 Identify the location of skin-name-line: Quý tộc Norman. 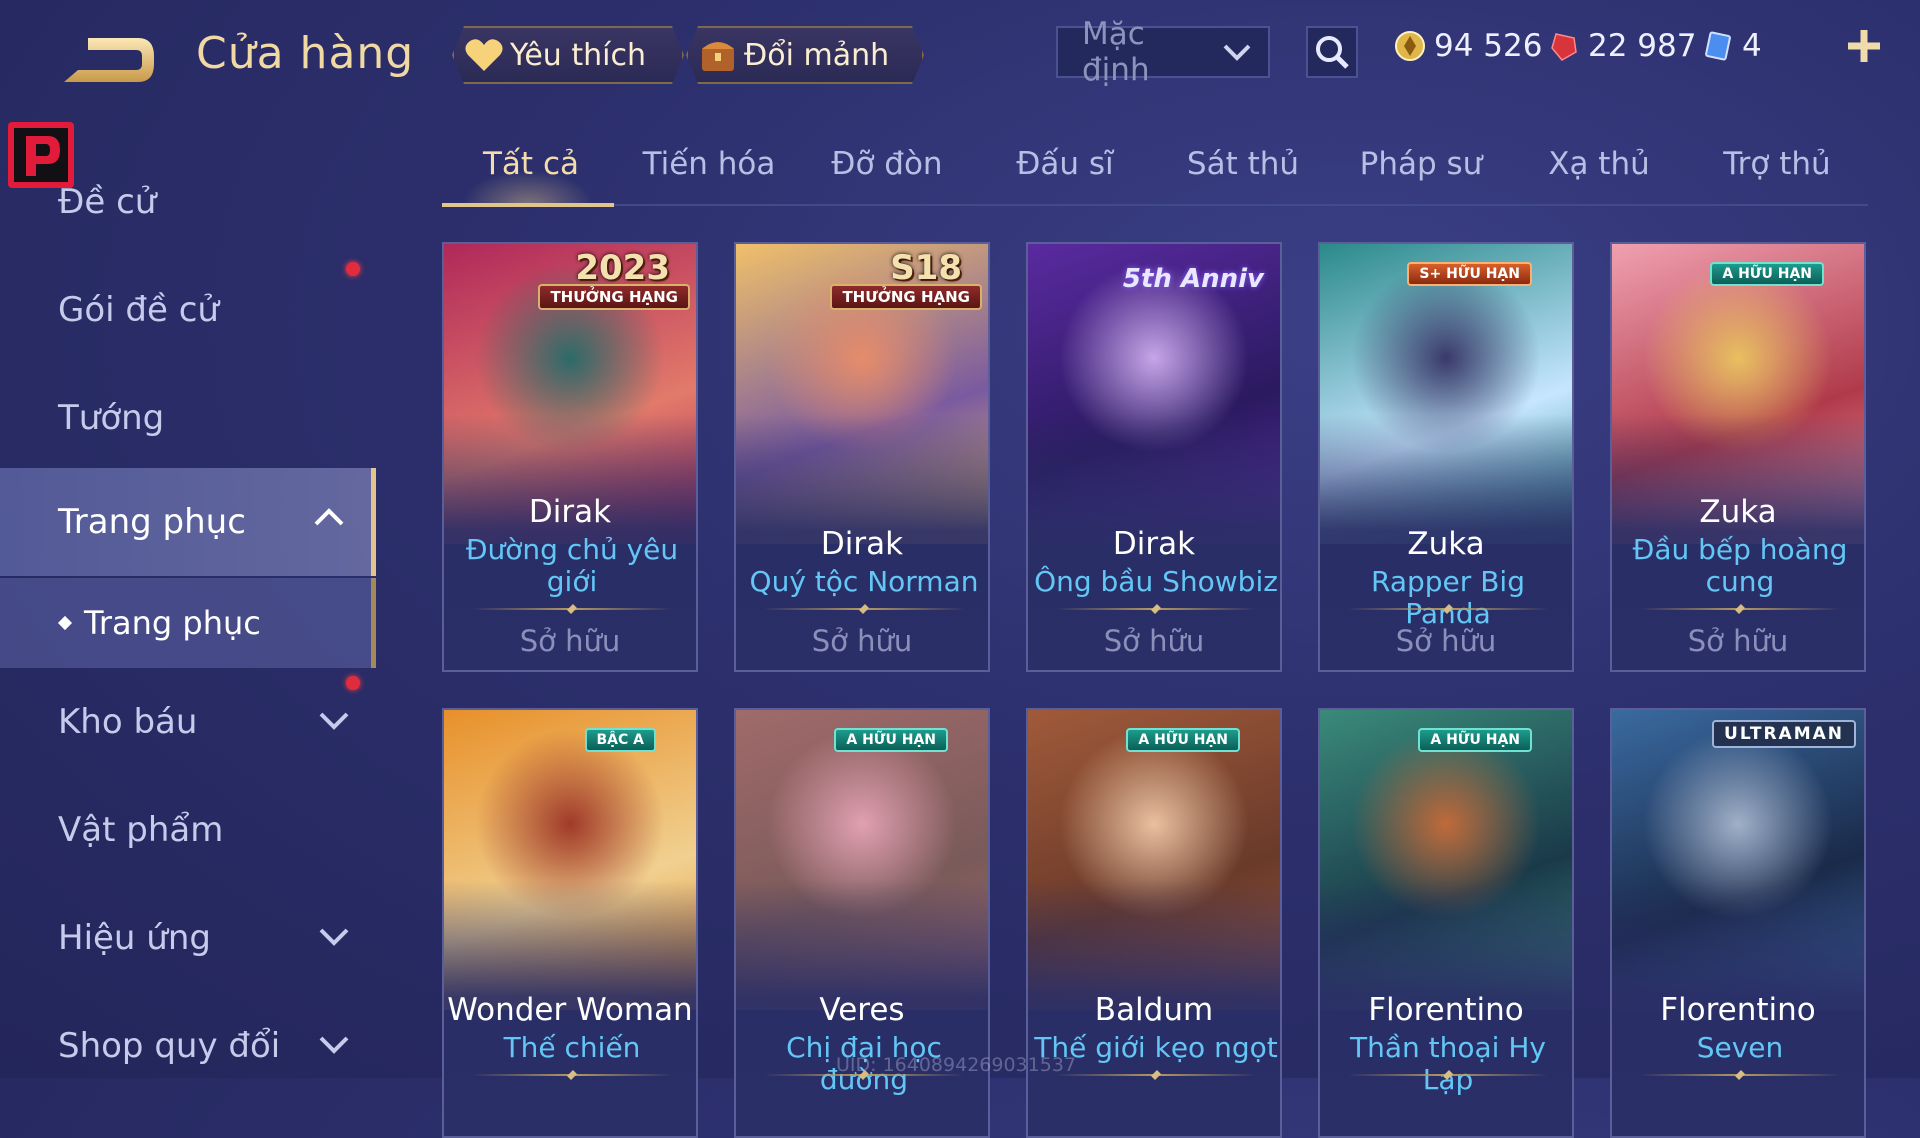
(864, 581).